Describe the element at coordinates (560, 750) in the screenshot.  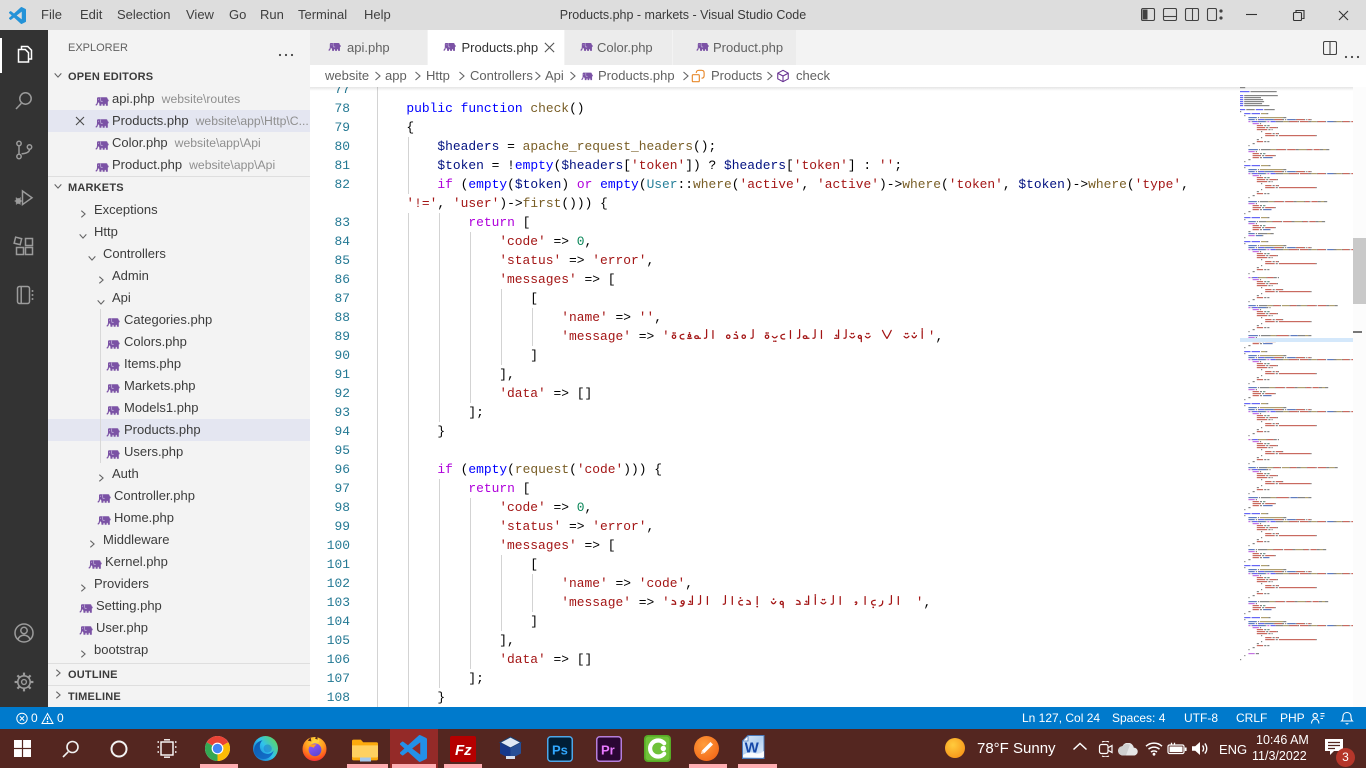
I see `svg-text: Ps` at that location.